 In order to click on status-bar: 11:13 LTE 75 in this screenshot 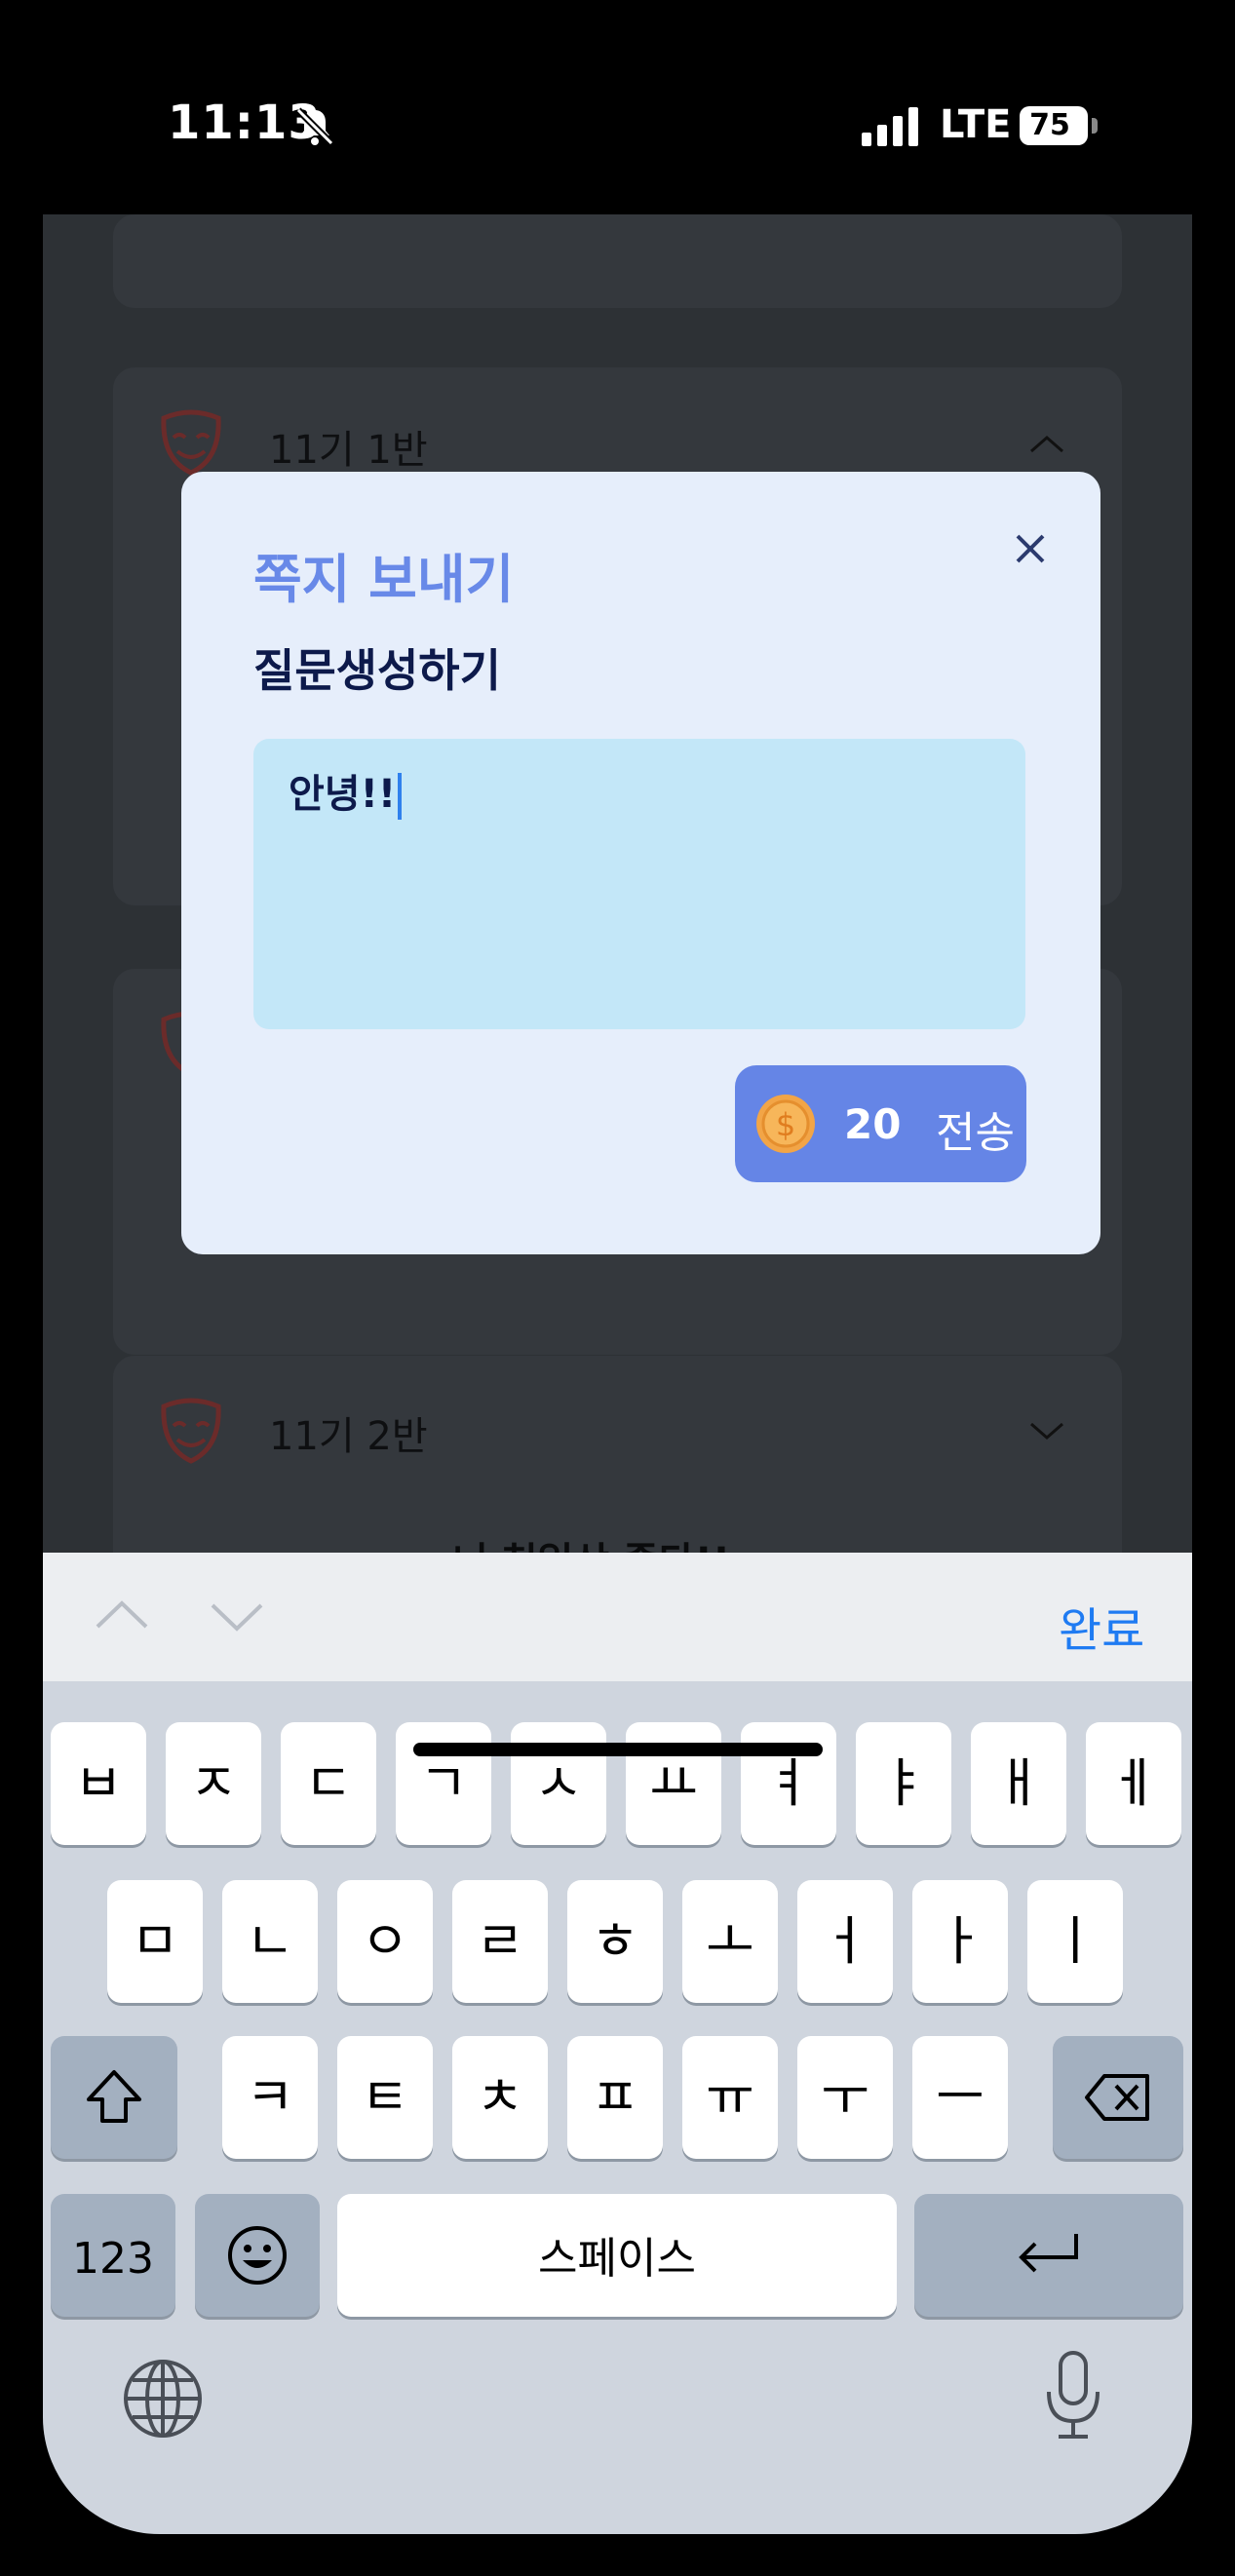, I will do `click(617, 107)`.